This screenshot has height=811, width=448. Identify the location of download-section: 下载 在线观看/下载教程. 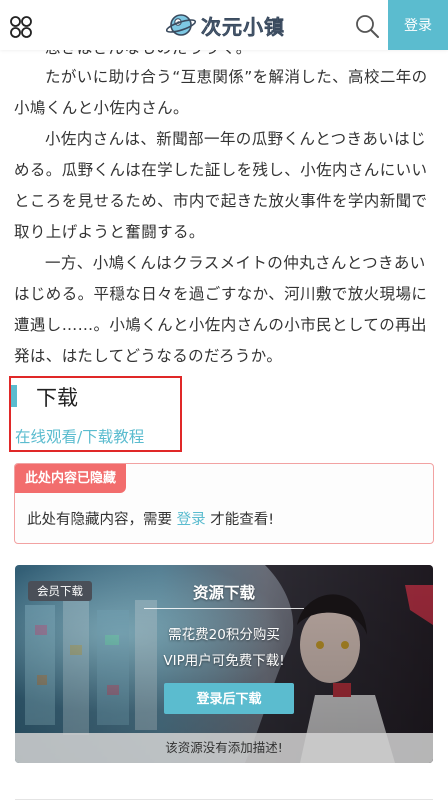
(95, 414).